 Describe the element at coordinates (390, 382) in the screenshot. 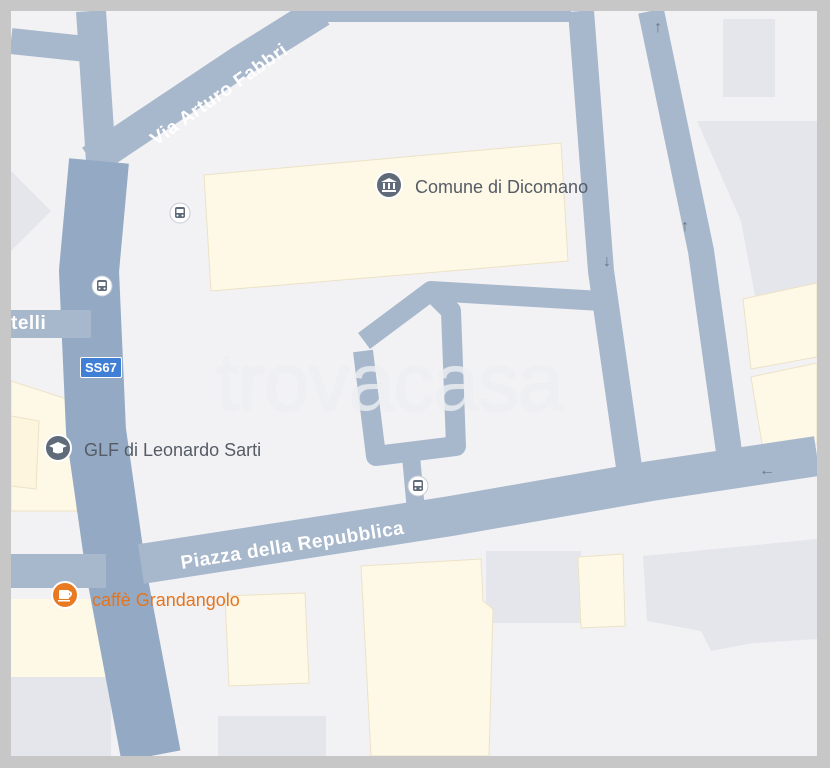

I see `watermark-logo: trovacasa` at that location.